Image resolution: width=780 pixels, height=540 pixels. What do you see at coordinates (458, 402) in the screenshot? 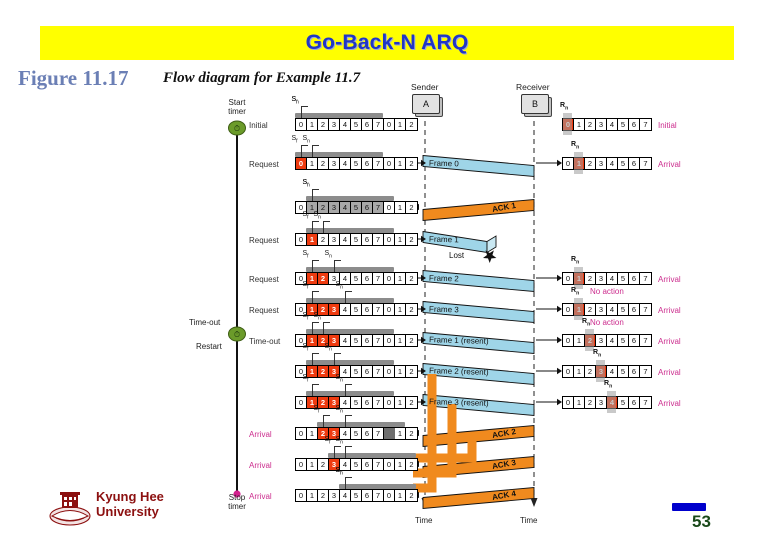
I see `frame-label: Frame 3 (resent)` at bounding box center [458, 402].